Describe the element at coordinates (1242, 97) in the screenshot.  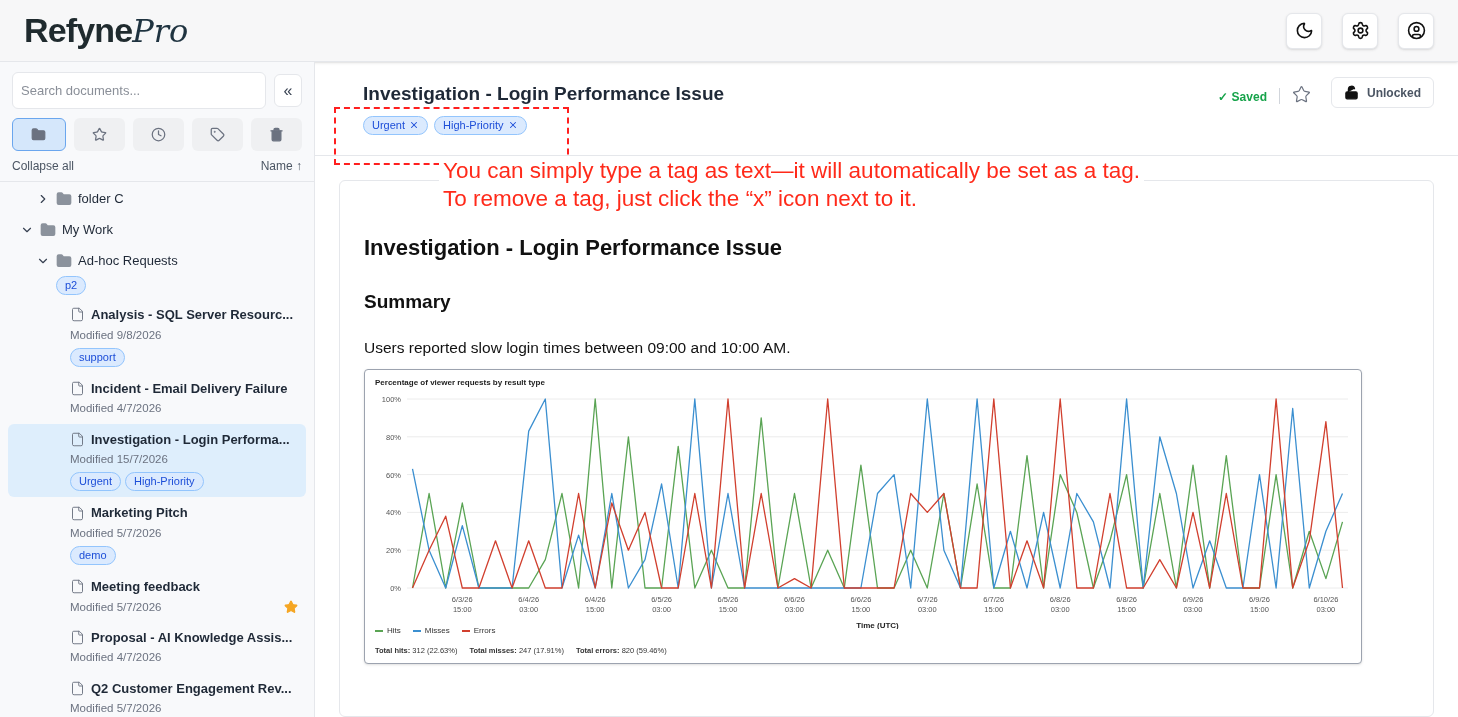
I see `save-status: ✓ Saved` at that location.